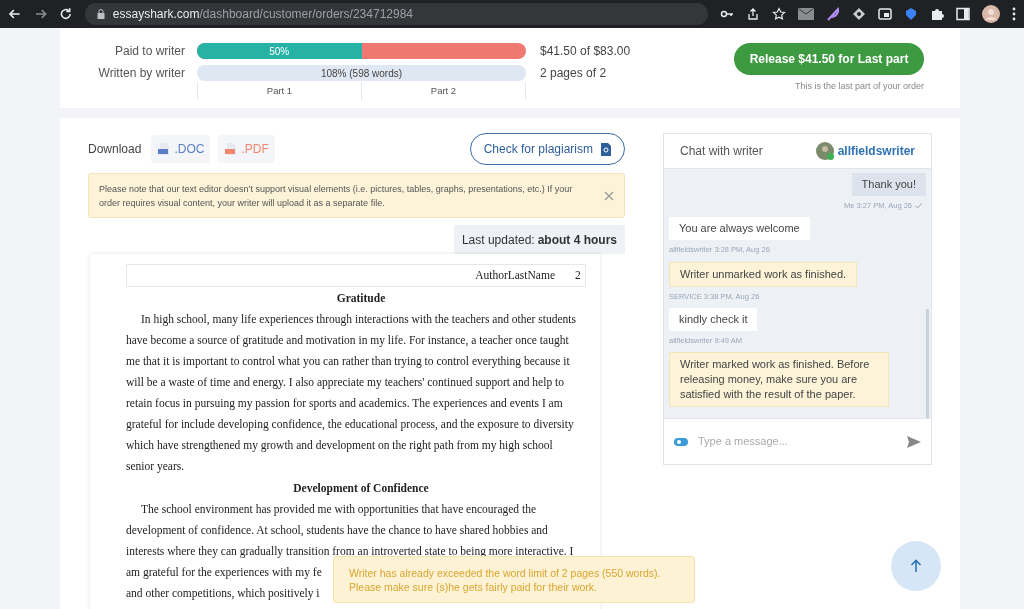 The image size is (1024, 609). What do you see at coordinates (181, 149) in the screenshot?
I see `download-doc-button: .DOC` at bounding box center [181, 149].